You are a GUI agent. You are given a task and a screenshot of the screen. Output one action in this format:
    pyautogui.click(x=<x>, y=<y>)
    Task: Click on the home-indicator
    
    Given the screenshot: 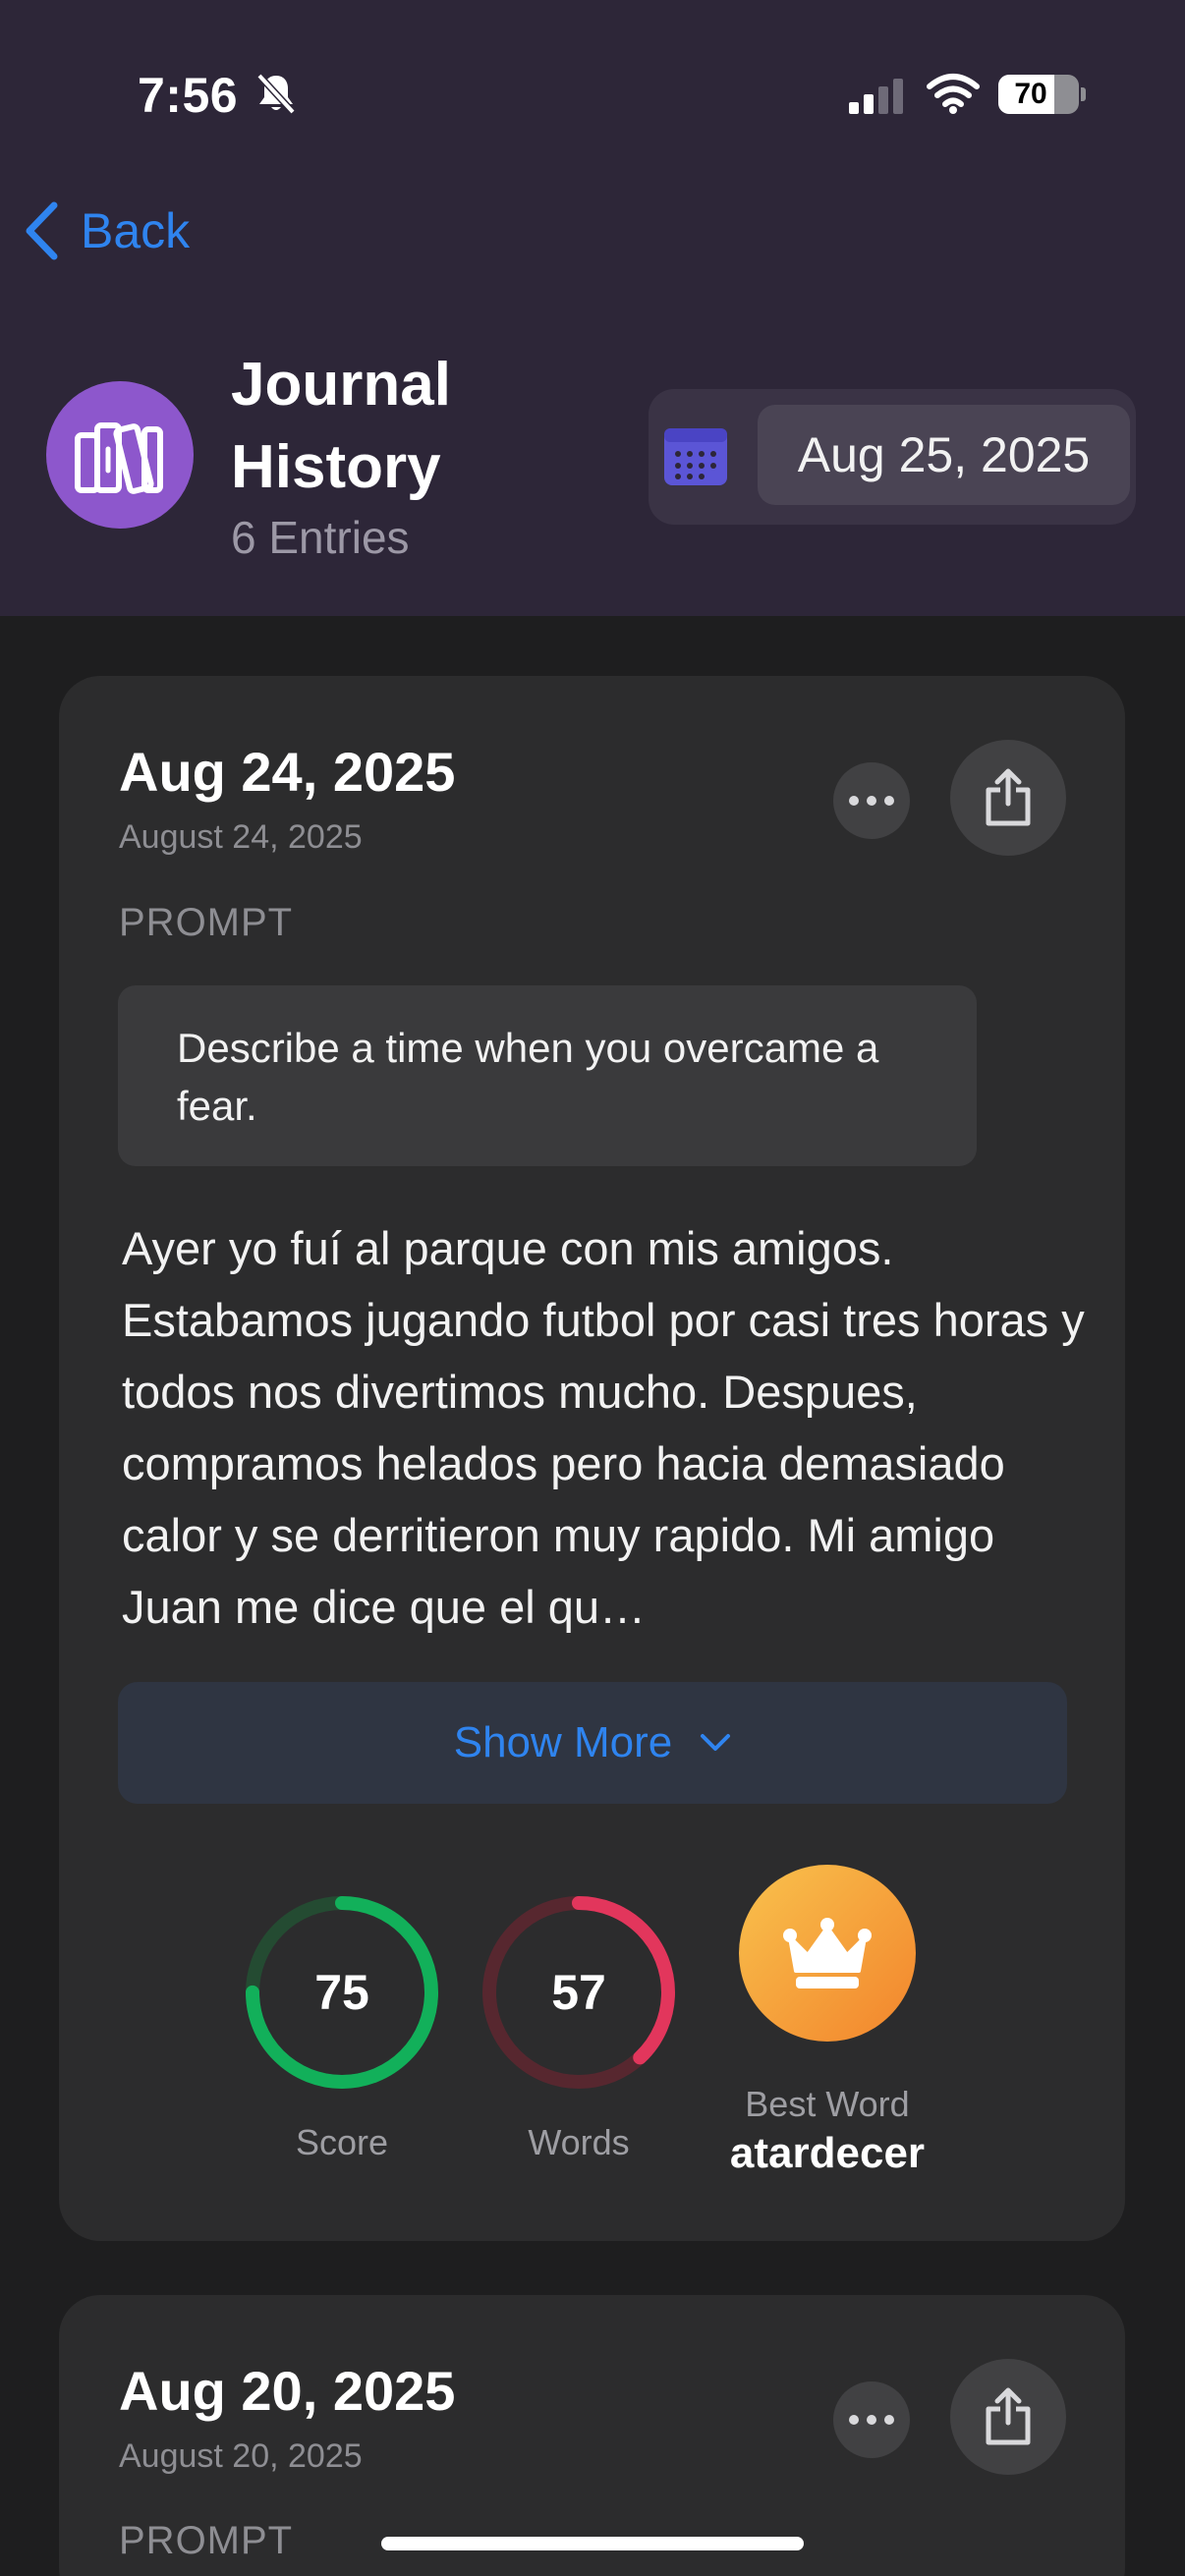 What is the action you would take?
    pyautogui.click(x=592, y=2543)
    